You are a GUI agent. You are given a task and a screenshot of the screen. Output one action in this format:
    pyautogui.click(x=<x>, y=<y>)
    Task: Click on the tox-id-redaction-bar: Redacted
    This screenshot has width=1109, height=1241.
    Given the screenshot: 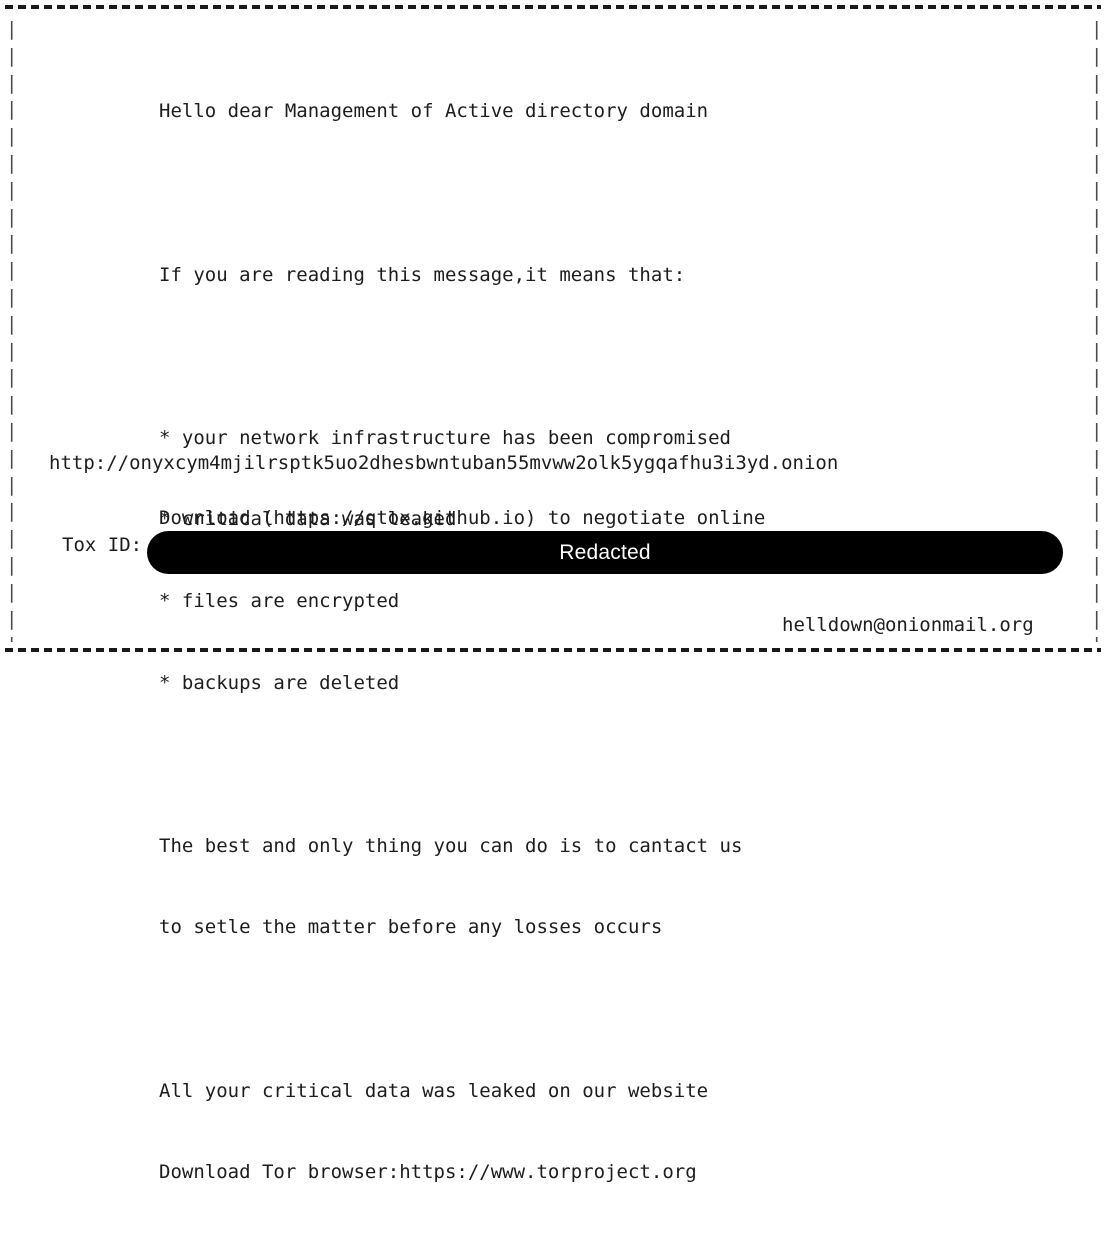 What is the action you would take?
    pyautogui.click(x=605, y=552)
    